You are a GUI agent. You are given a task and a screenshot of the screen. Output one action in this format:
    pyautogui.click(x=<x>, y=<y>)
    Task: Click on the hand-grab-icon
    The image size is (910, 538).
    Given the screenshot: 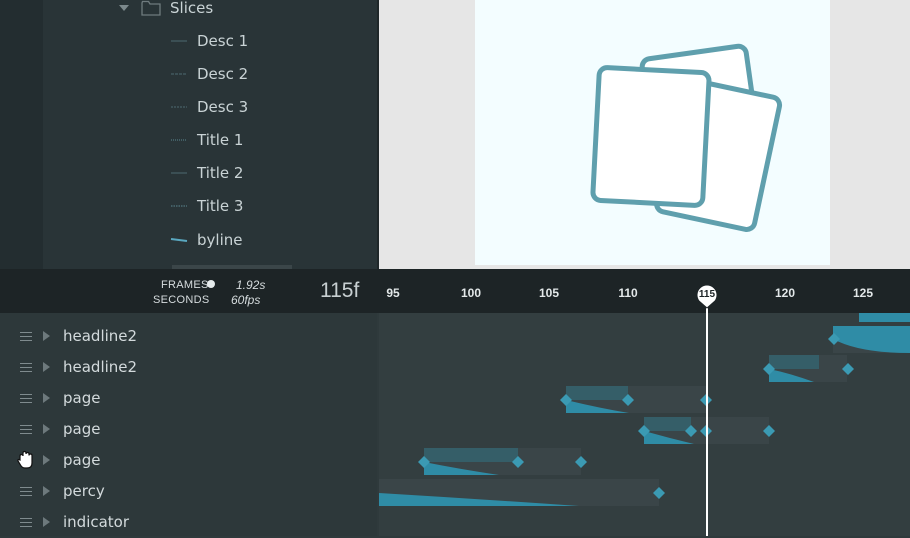 What is the action you would take?
    pyautogui.click(x=25, y=459)
    